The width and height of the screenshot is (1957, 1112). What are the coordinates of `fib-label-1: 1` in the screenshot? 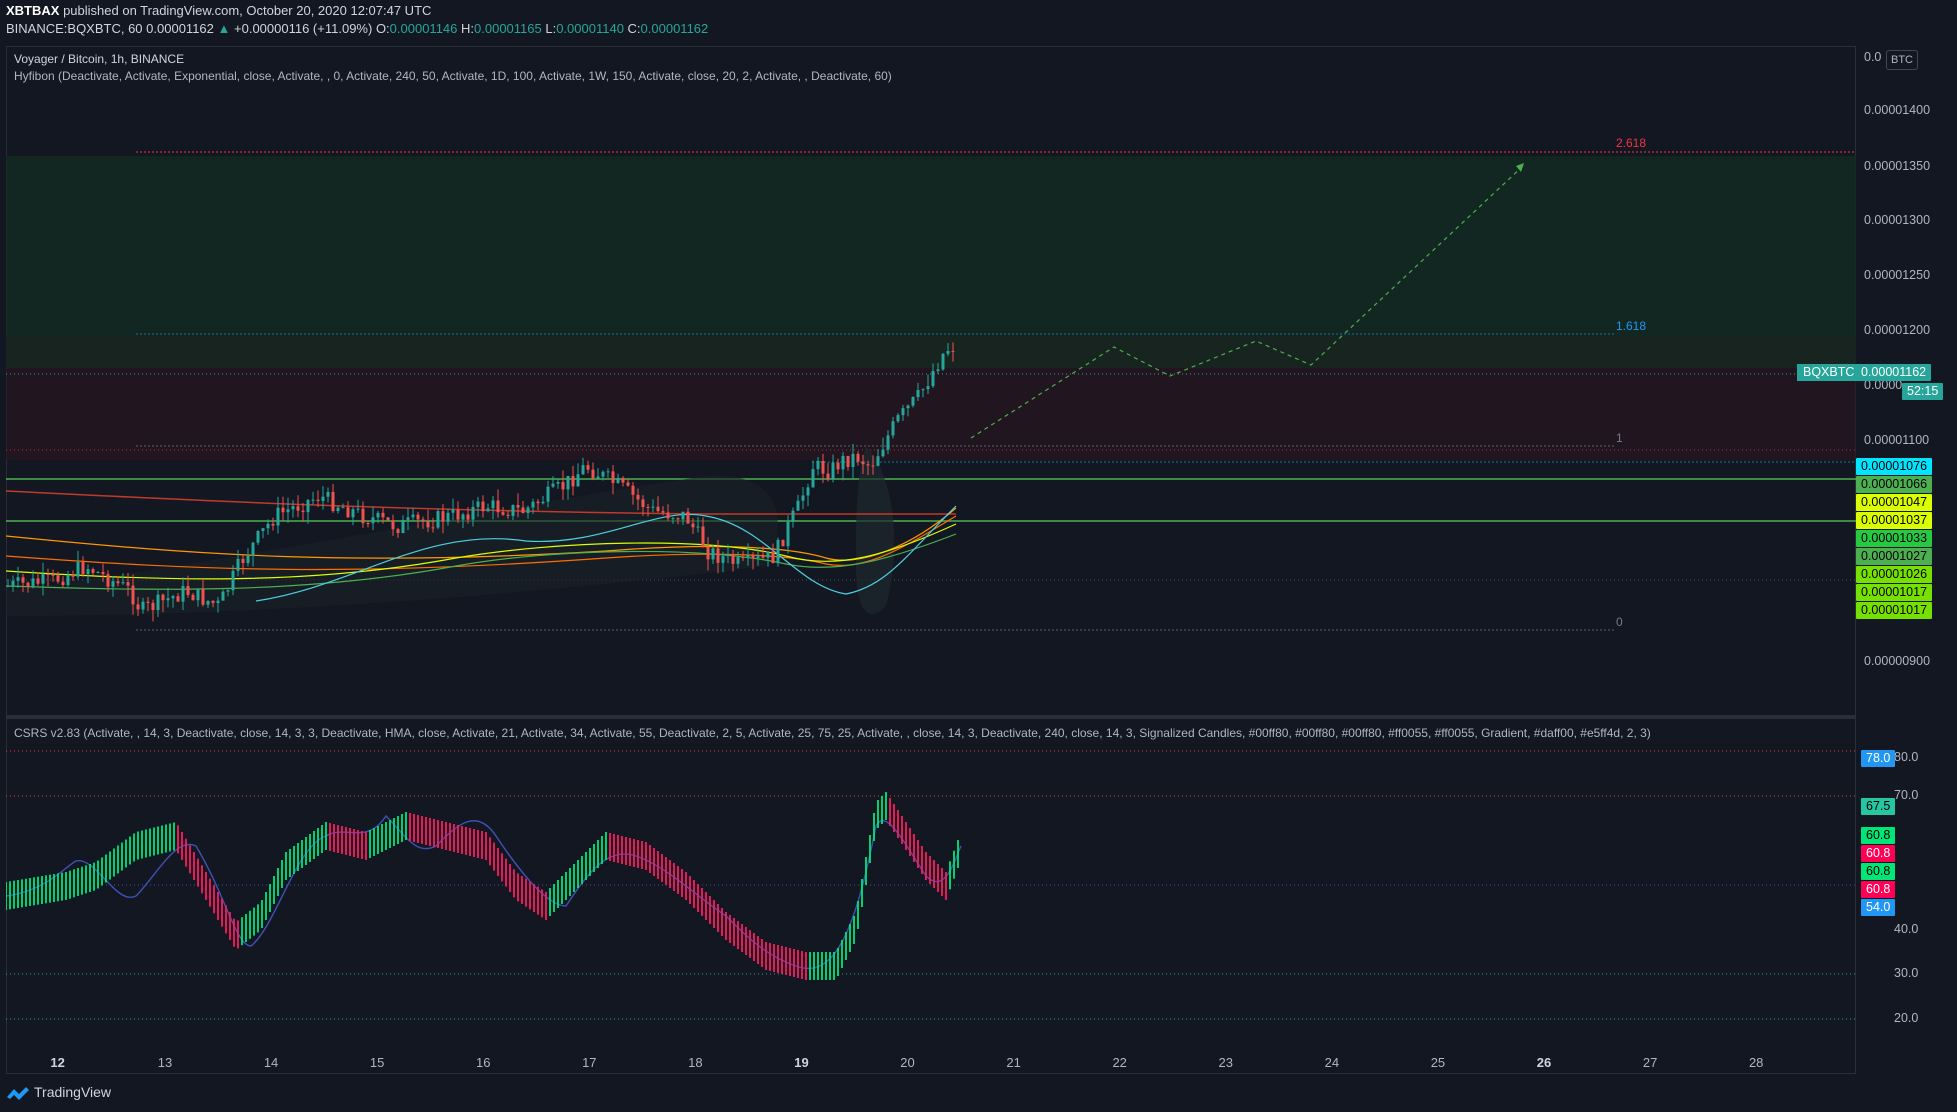 It's located at (1619, 438).